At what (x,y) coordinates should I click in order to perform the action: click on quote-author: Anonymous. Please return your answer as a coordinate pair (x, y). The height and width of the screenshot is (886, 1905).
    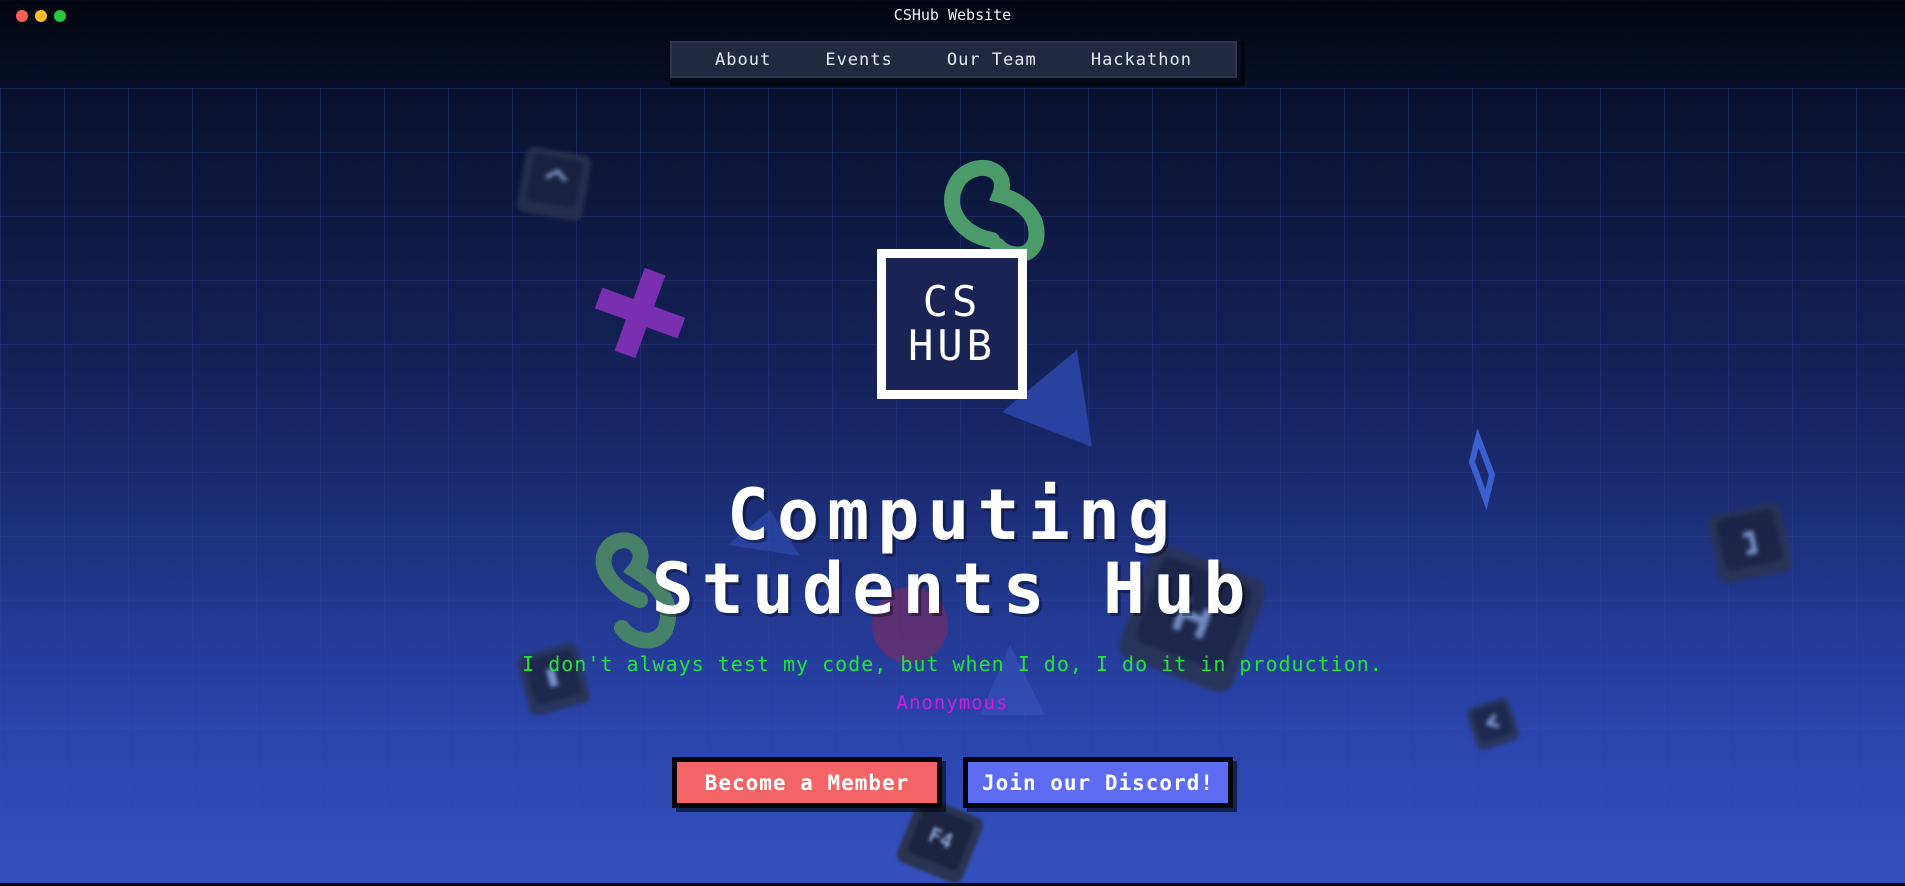
    Looking at the image, I should click on (952, 703).